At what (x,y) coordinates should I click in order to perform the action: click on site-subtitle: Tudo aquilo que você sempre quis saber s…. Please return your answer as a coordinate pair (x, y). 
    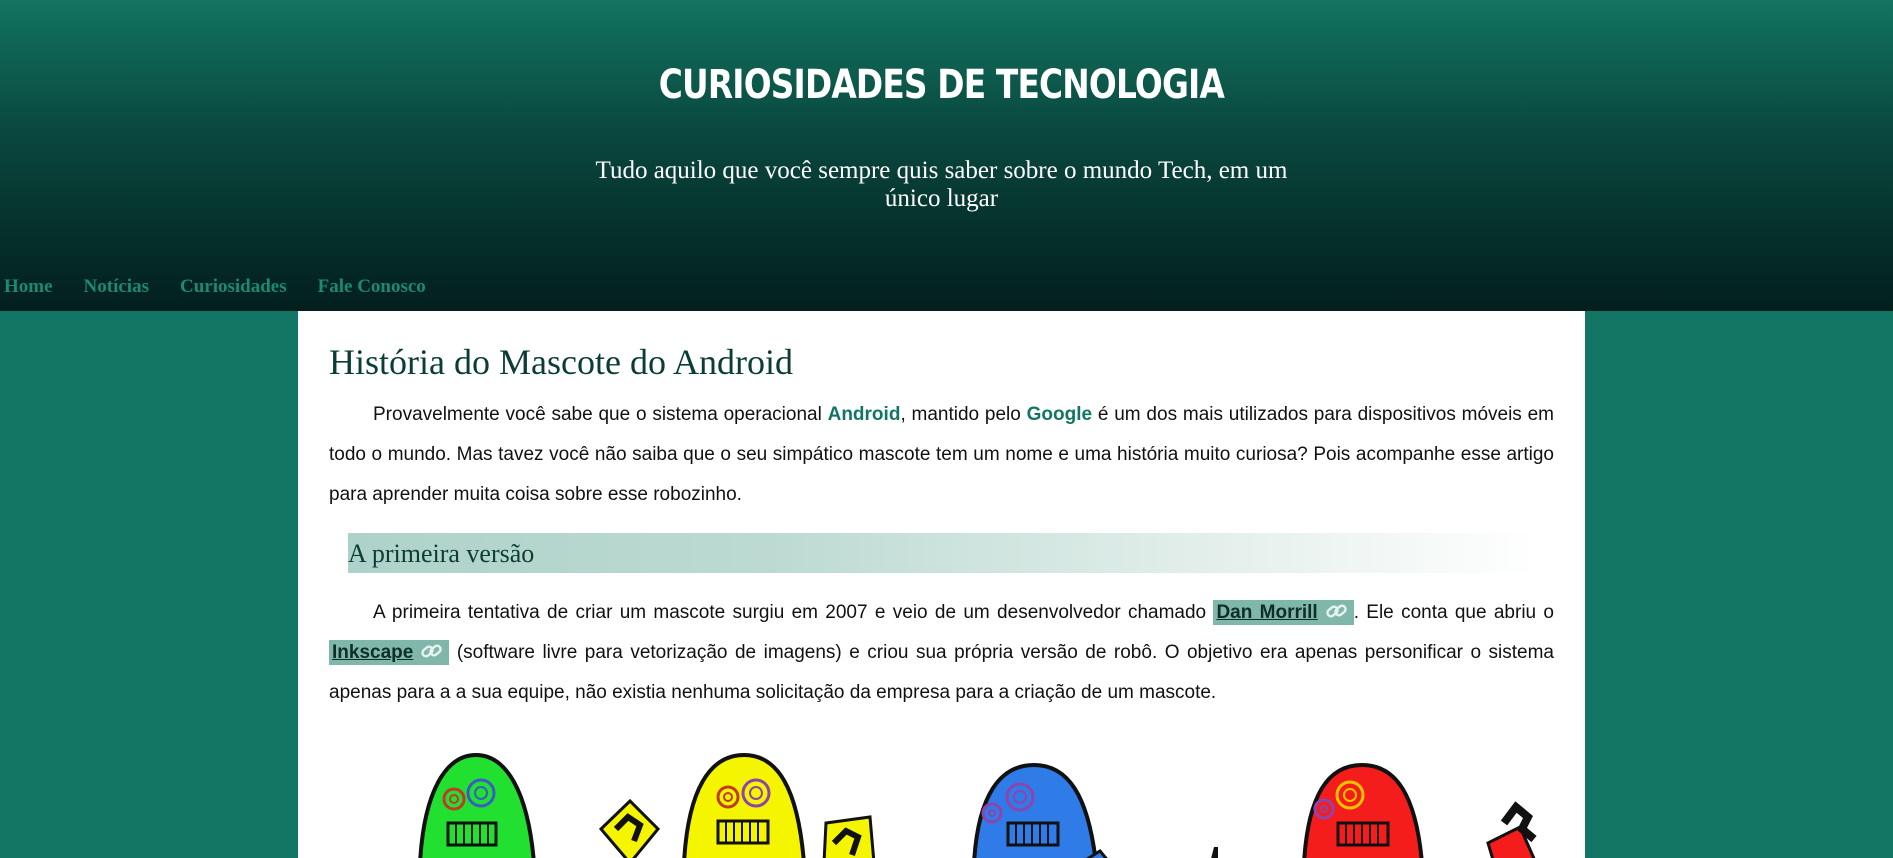
    Looking at the image, I should click on (941, 184).